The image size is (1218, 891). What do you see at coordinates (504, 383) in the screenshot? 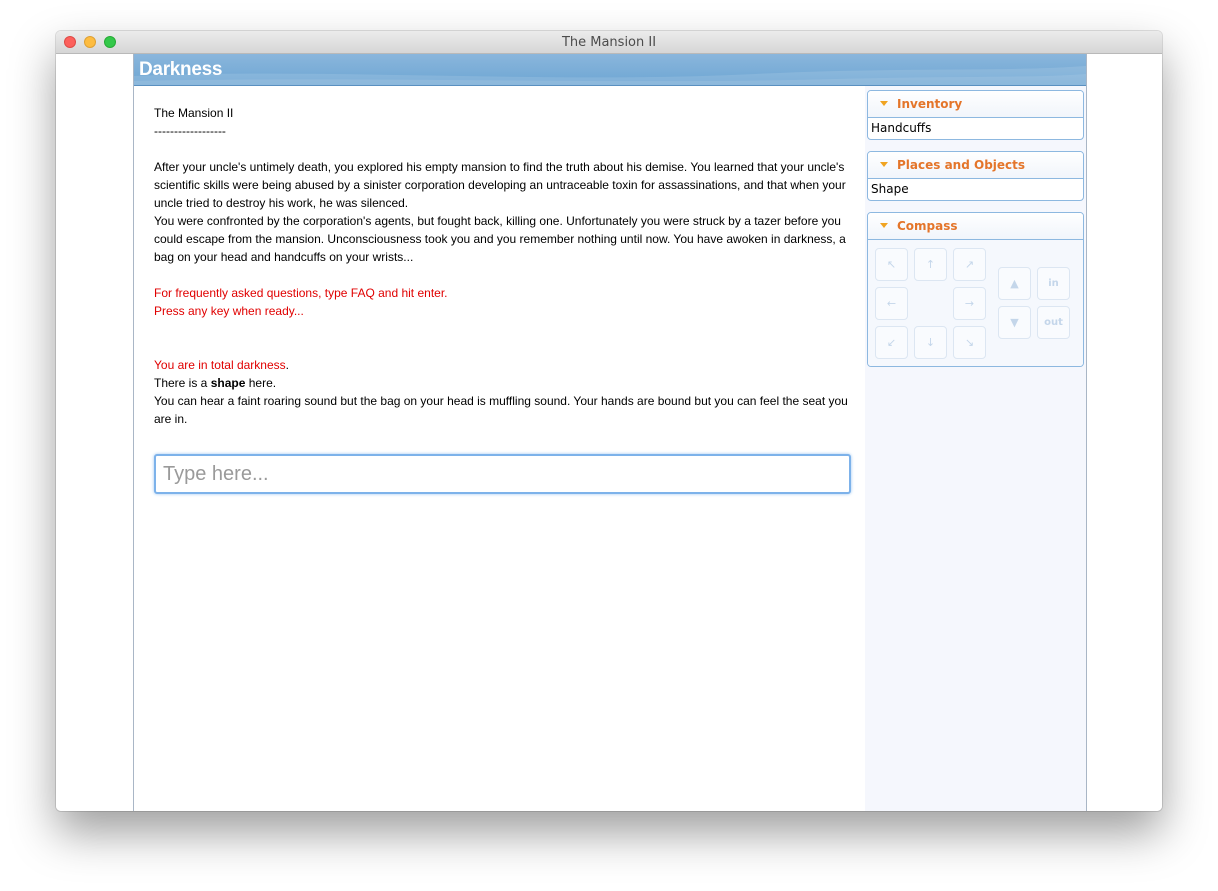
I see `object-line: There is a shape here.` at bounding box center [504, 383].